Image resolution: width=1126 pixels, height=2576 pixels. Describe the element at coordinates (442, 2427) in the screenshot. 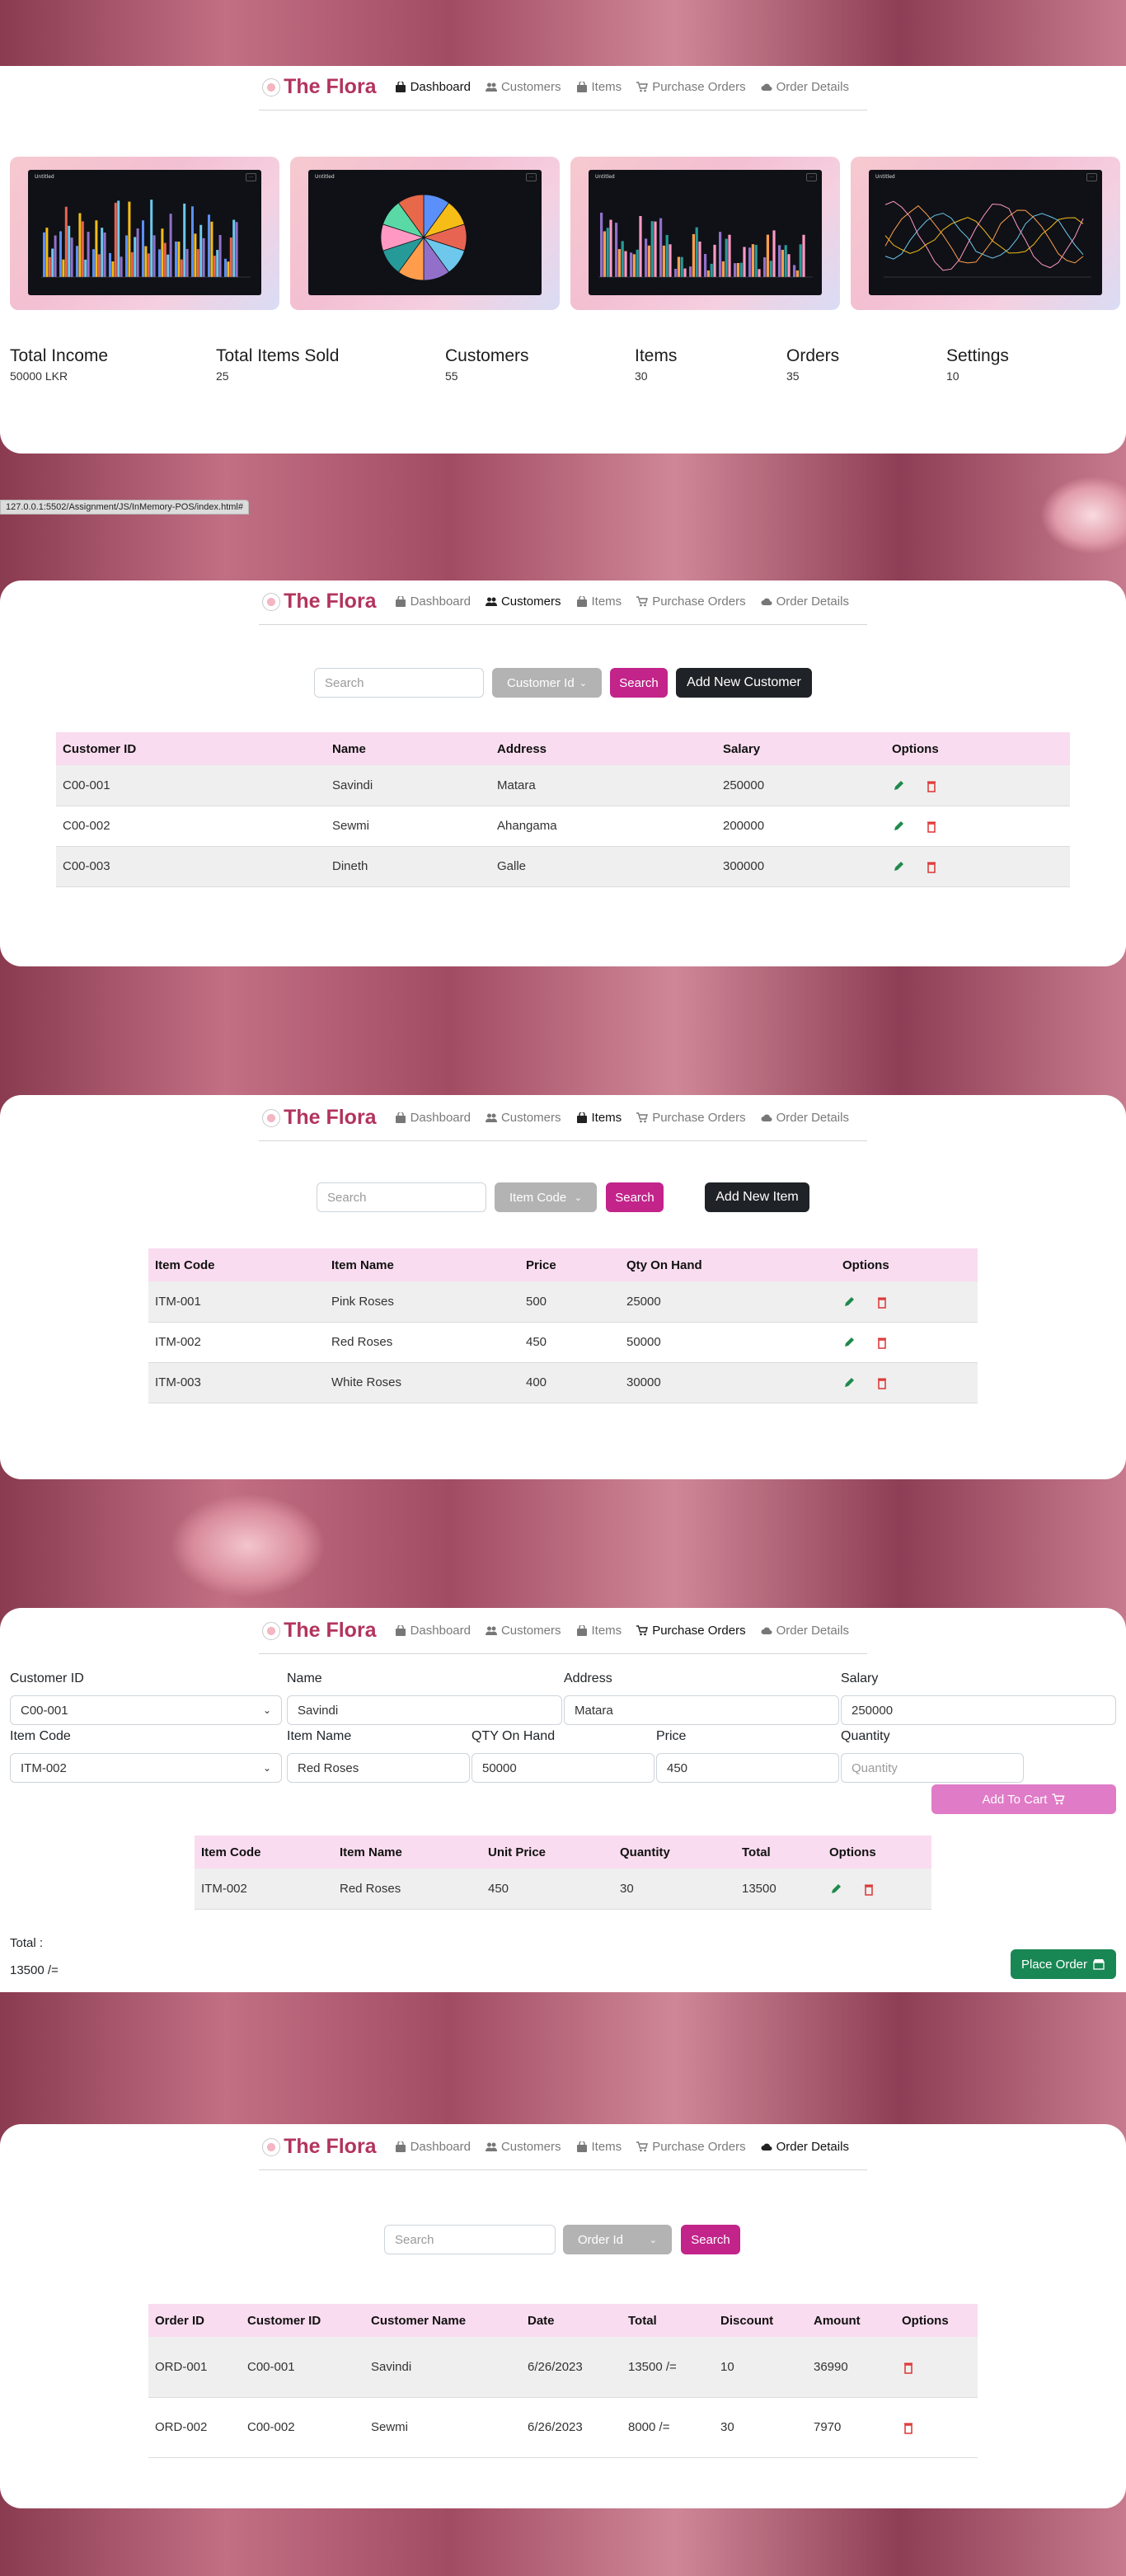

I see `cell: Sewmi` at that location.